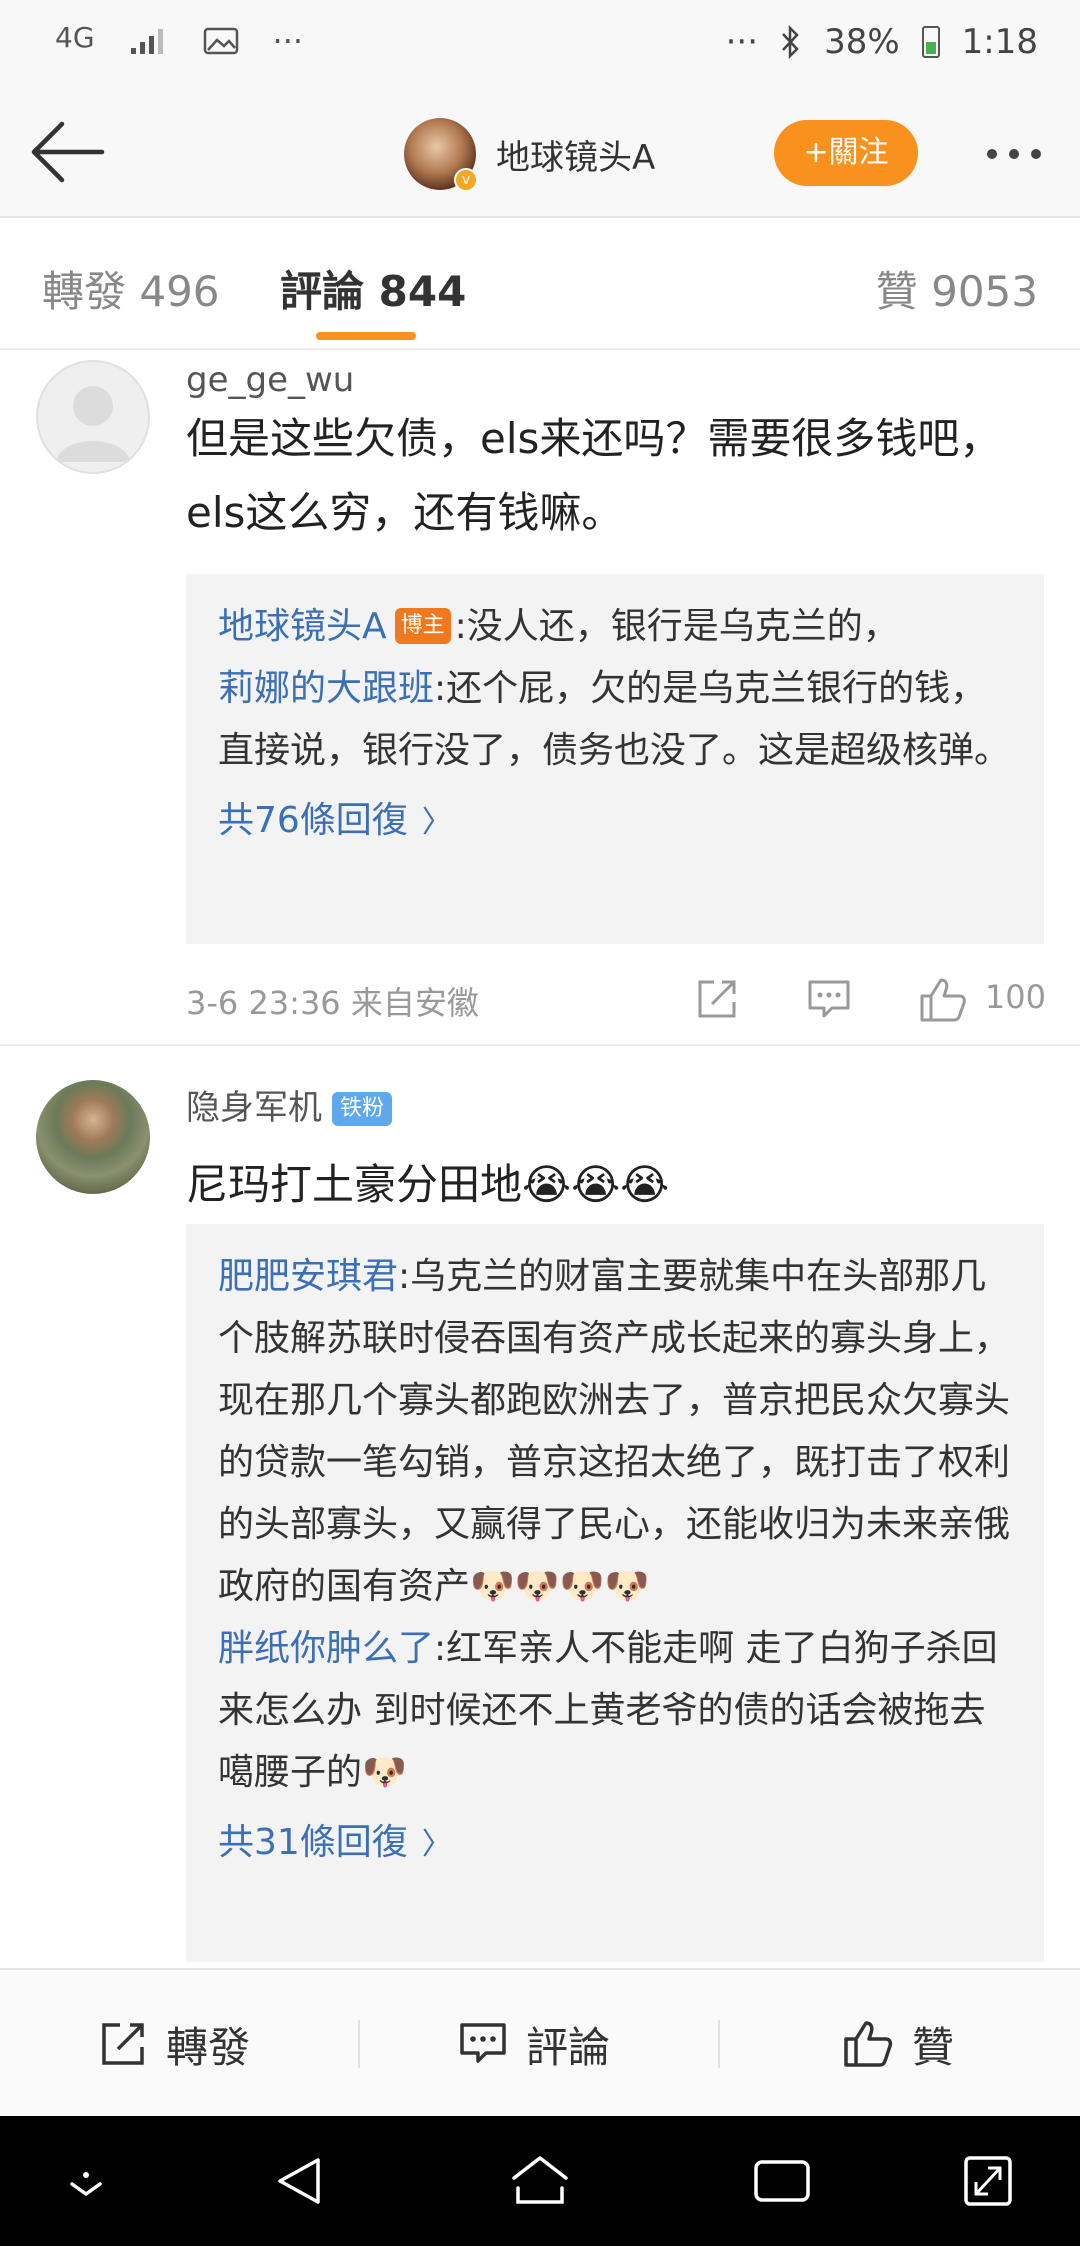 The width and height of the screenshot is (1080, 2246). What do you see at coordinates (313, 820) in the screenshot?
I see `more-replies-label: 共76條回復` at bounding box center [313, 820].